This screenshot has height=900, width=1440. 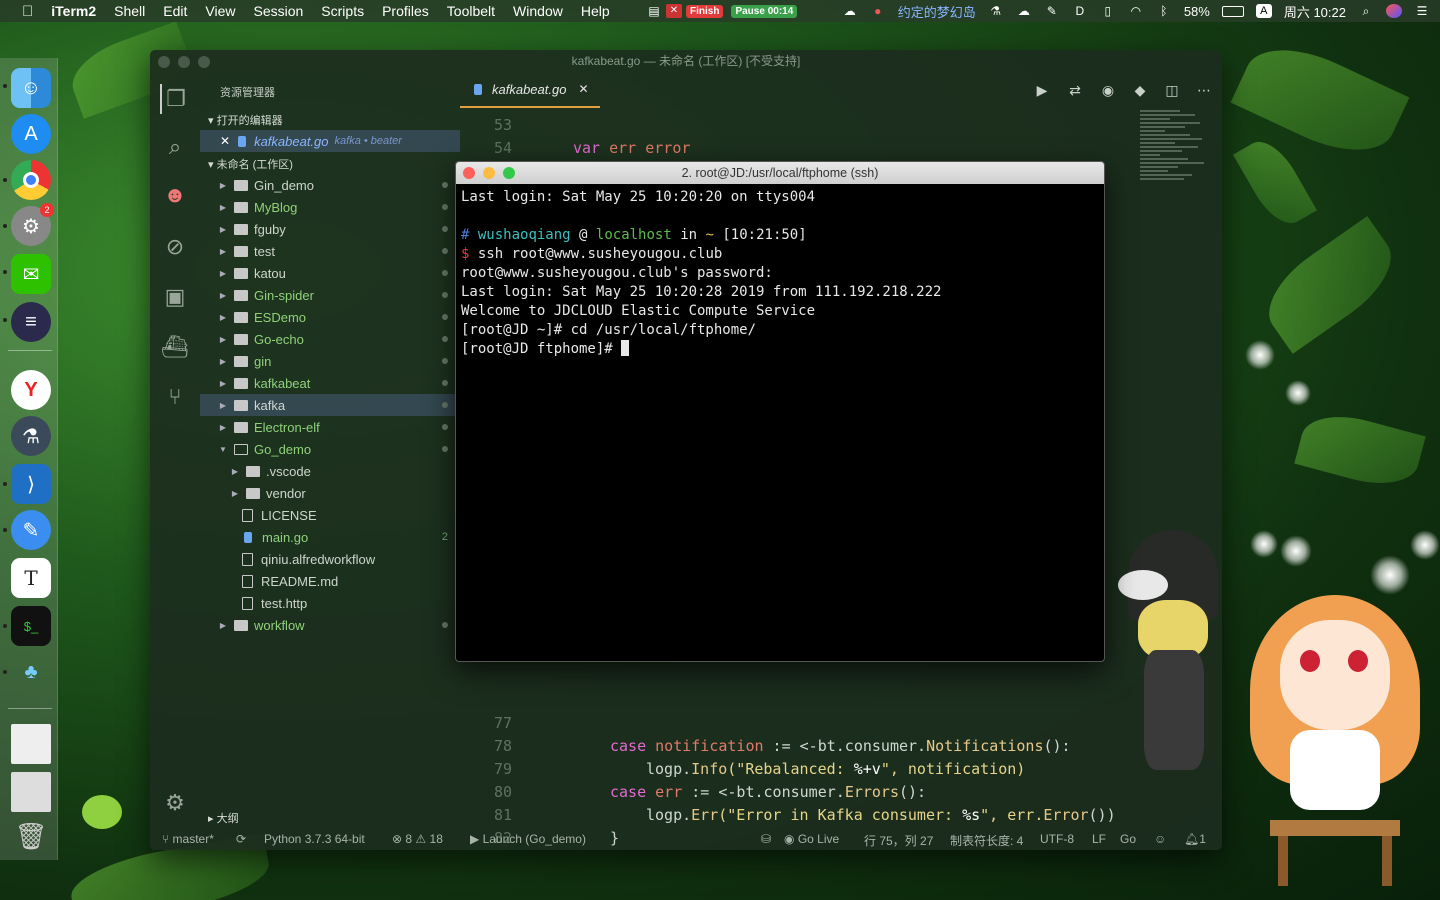 What do you see at coordinates (937, 11) in the screenshot?
I see `island-menu: 约定的梦幻岛` at bounding box center [937, 11].